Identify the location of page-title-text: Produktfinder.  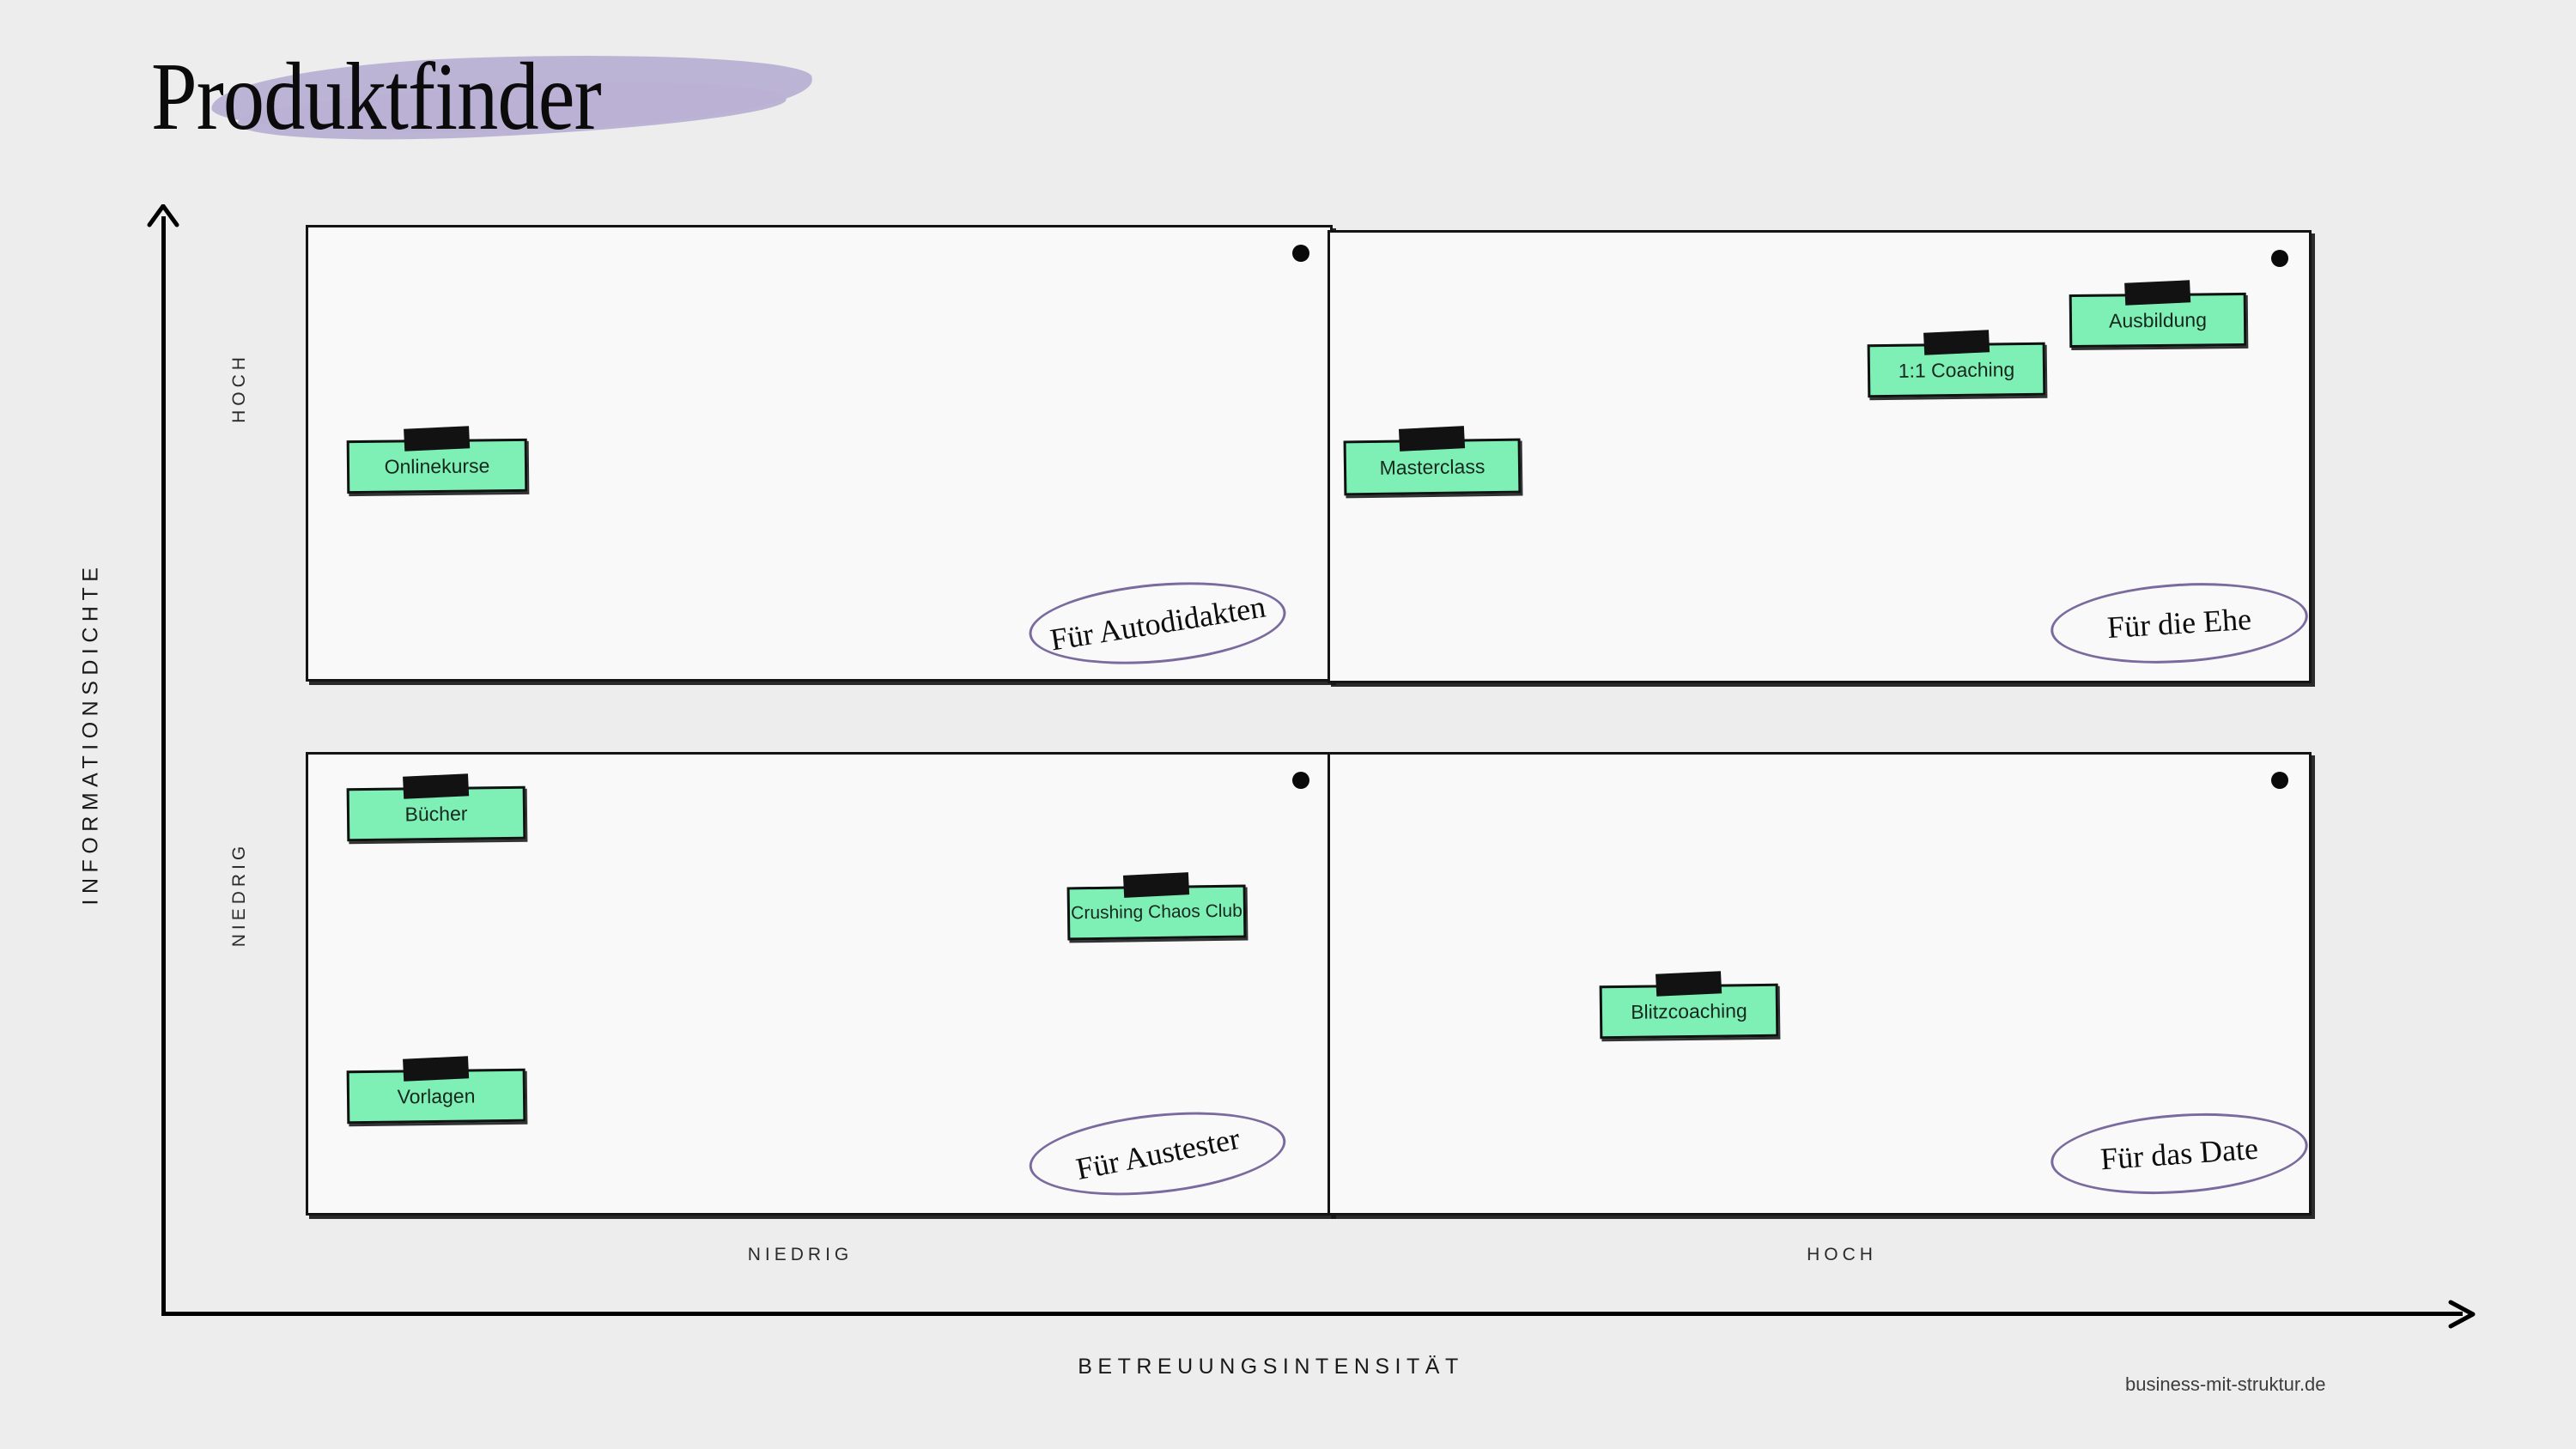
(377, 97).